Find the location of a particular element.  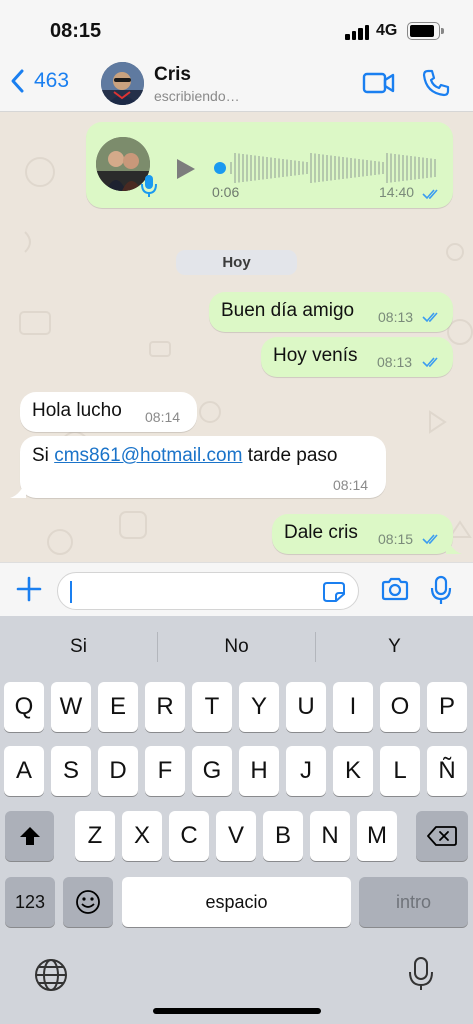

incoming-message: Si cms861@hotmail.com tarde paso 08:14 is located at coordinates (203, 467).